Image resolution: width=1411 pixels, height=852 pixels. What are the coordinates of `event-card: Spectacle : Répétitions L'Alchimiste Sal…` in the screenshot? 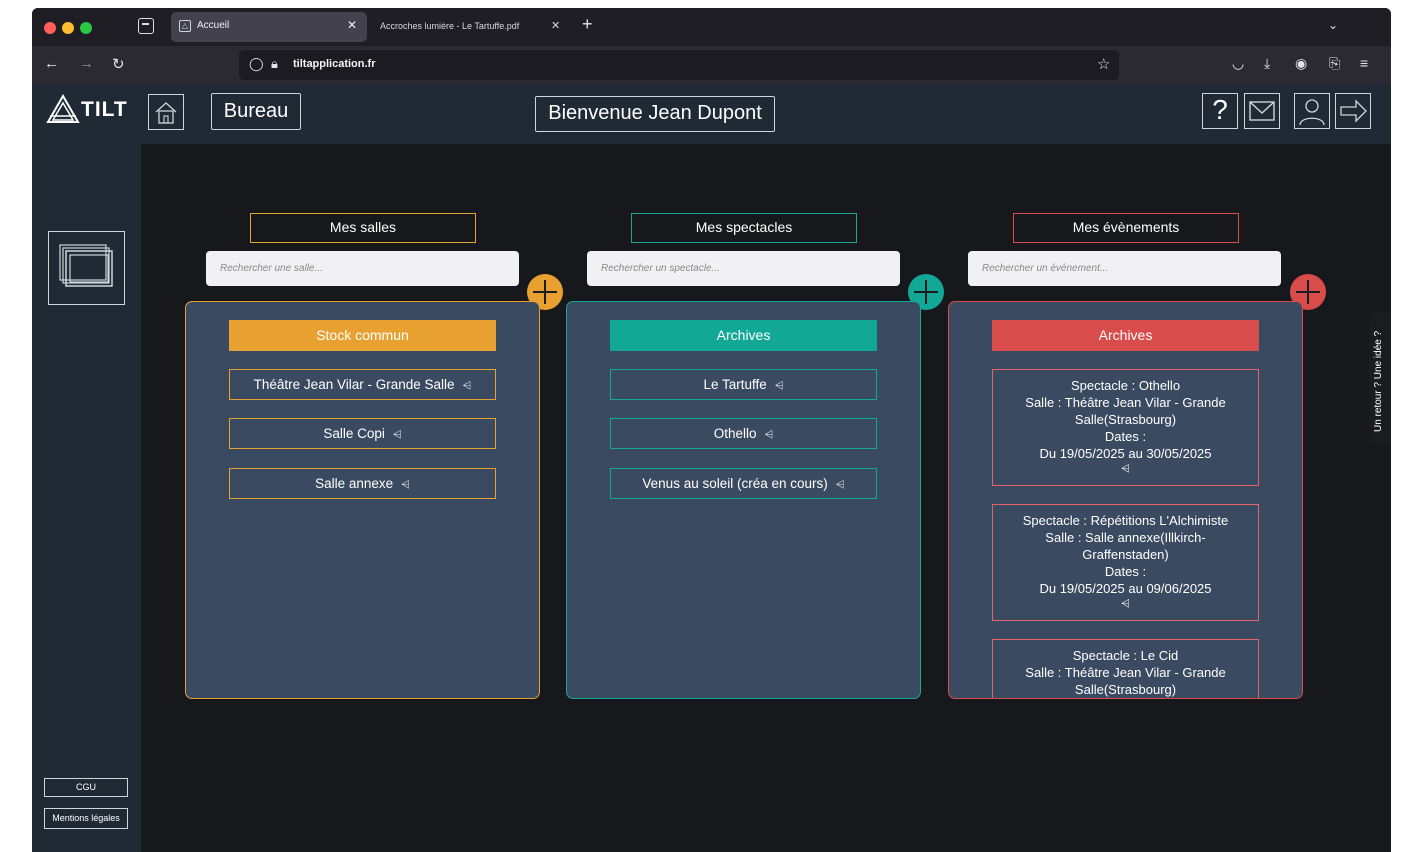 It's located at (1125, 562).